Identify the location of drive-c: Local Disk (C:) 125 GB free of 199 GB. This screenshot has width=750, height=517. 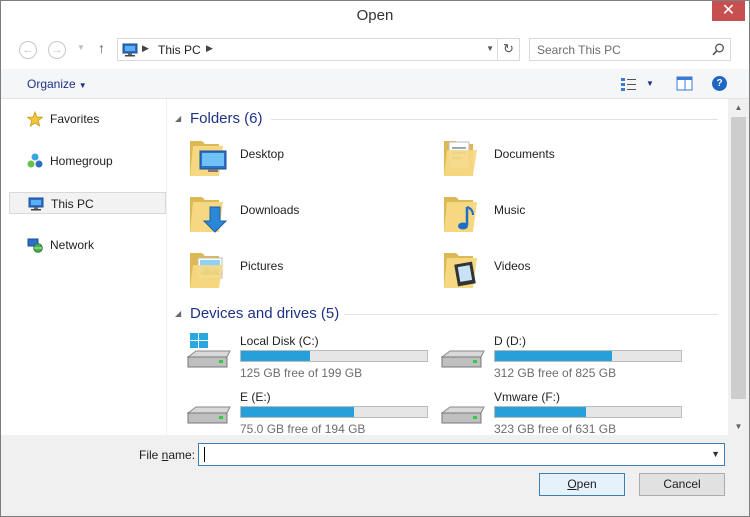
(298, 357).